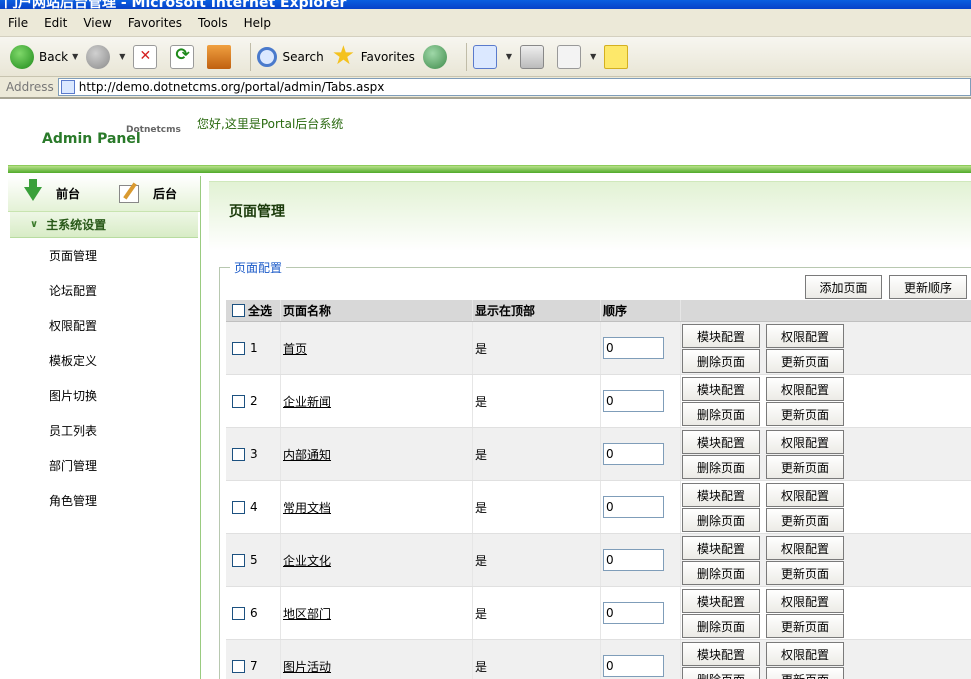  What do you see at coordinates (22, 56) in the screenshot?
I see `back-arrow-icon` at bounding box center [22, 56].